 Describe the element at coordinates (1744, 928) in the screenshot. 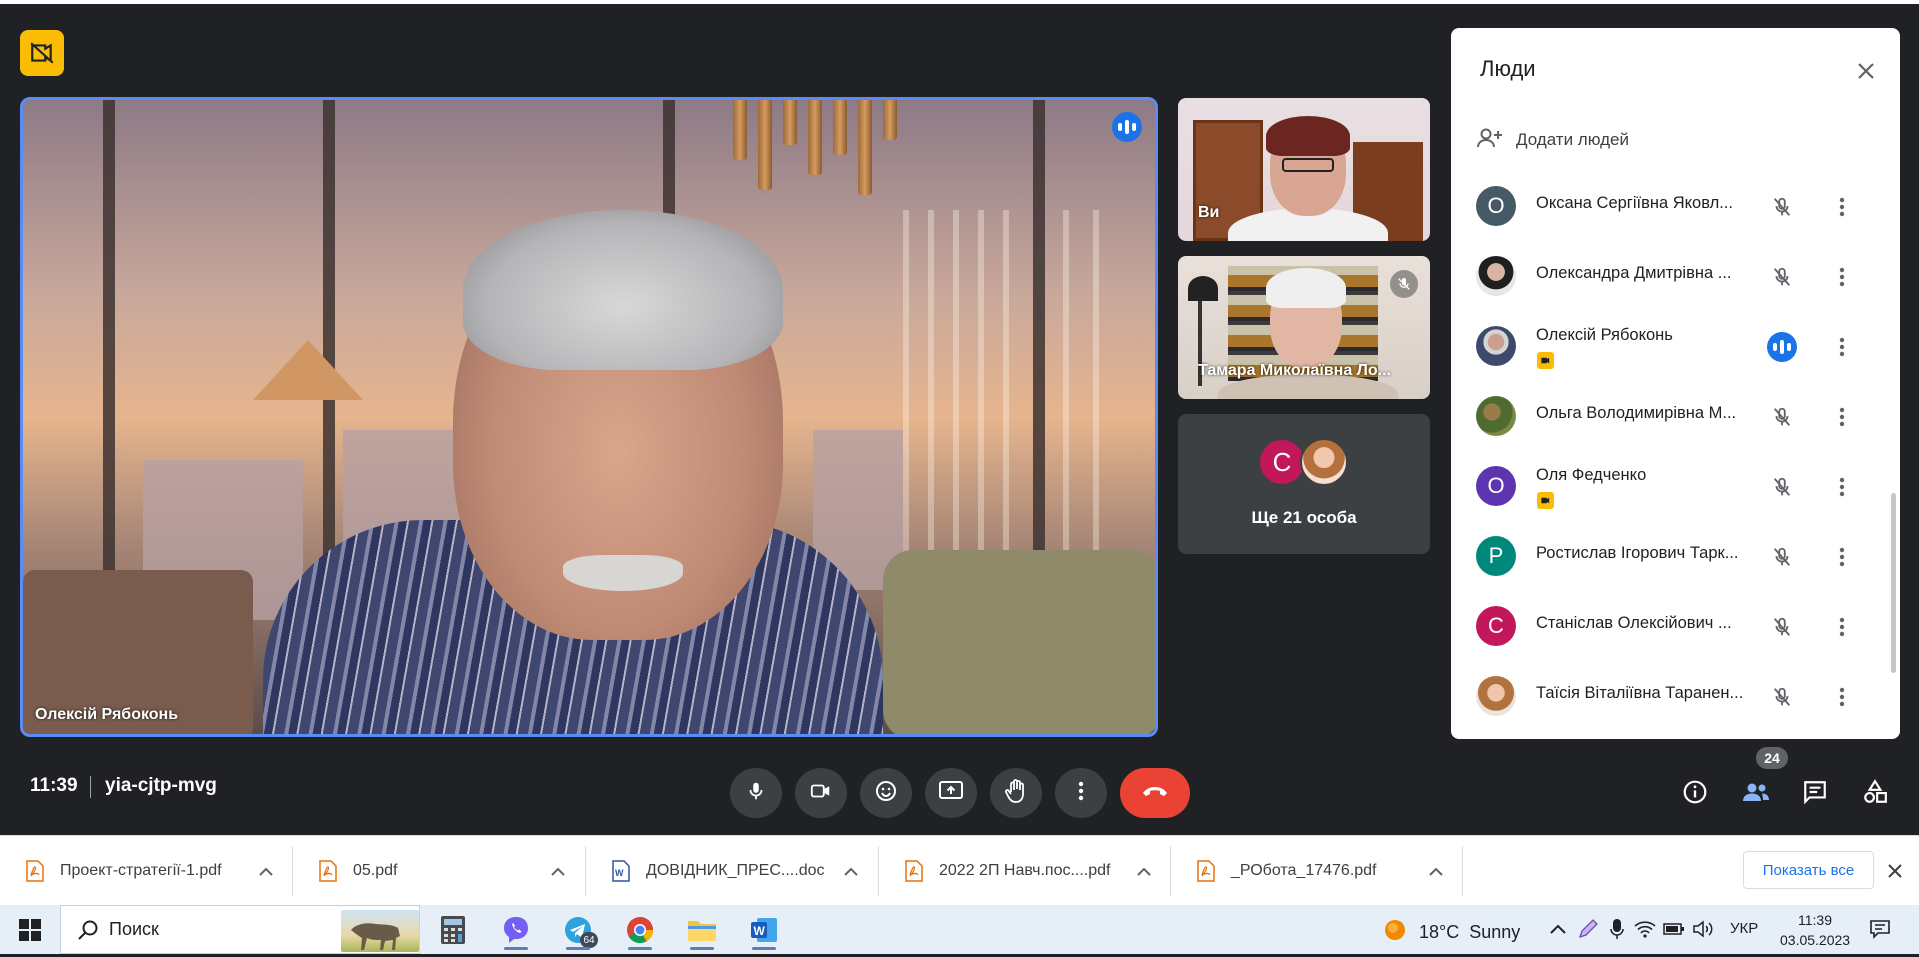

I see `keyboard-language: УКР` at that location.